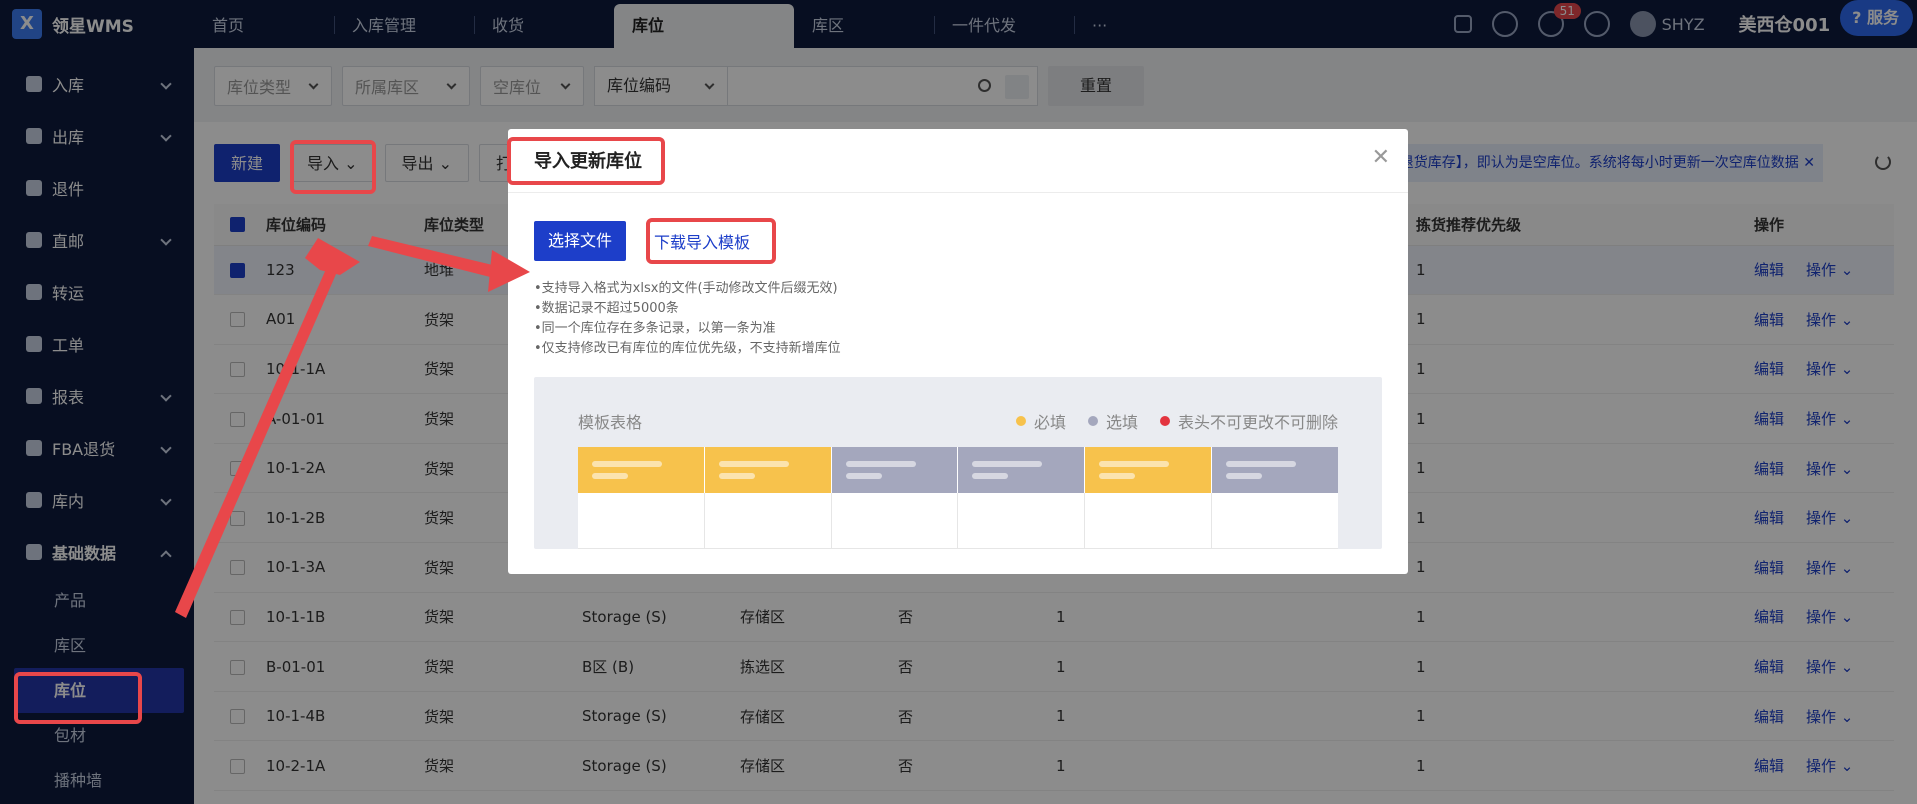 This screenshot has height=804, width=1917. Describe the element at coordinates (257, 439) in the screenshot. I see `arrow-shaft-sidebar` at that location.